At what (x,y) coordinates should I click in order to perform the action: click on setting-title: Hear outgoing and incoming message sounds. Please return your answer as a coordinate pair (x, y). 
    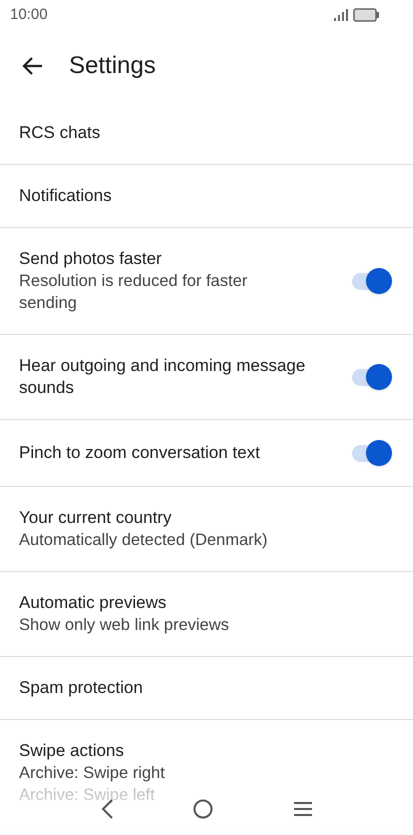
    Looking at the image, I should click on (162, 377).